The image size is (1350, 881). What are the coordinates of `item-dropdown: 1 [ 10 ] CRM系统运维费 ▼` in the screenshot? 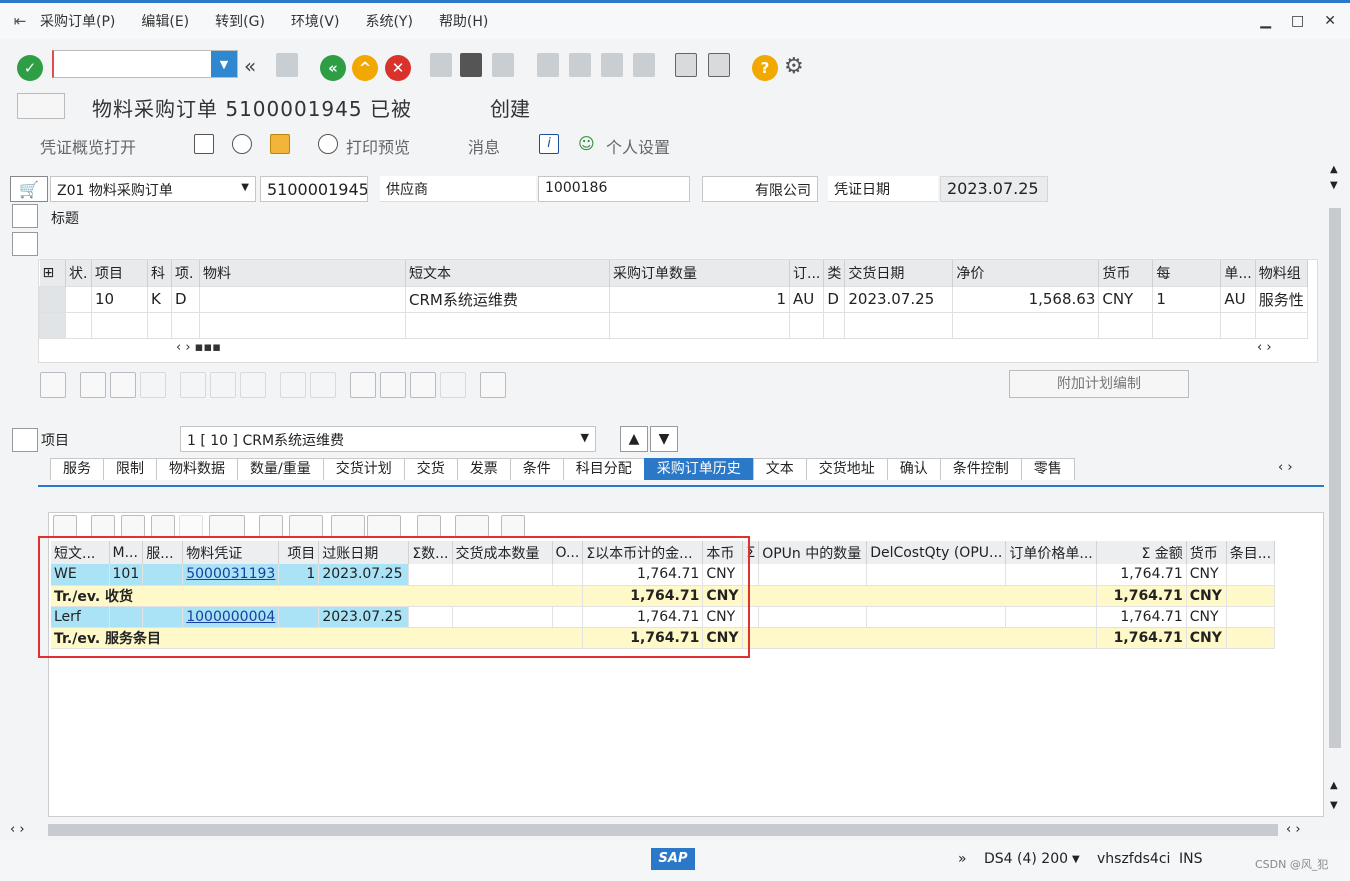 It's located at (388, 439).